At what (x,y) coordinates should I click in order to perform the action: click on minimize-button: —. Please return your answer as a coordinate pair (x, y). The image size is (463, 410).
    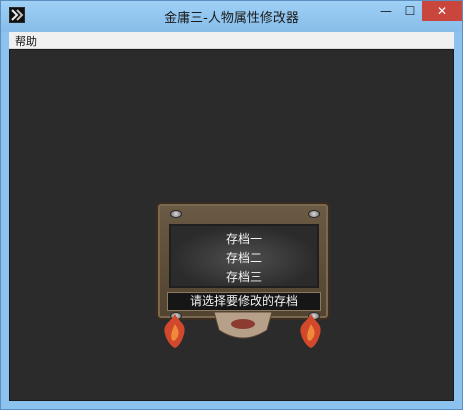
    Looking at the image, I should click on (386, 11).